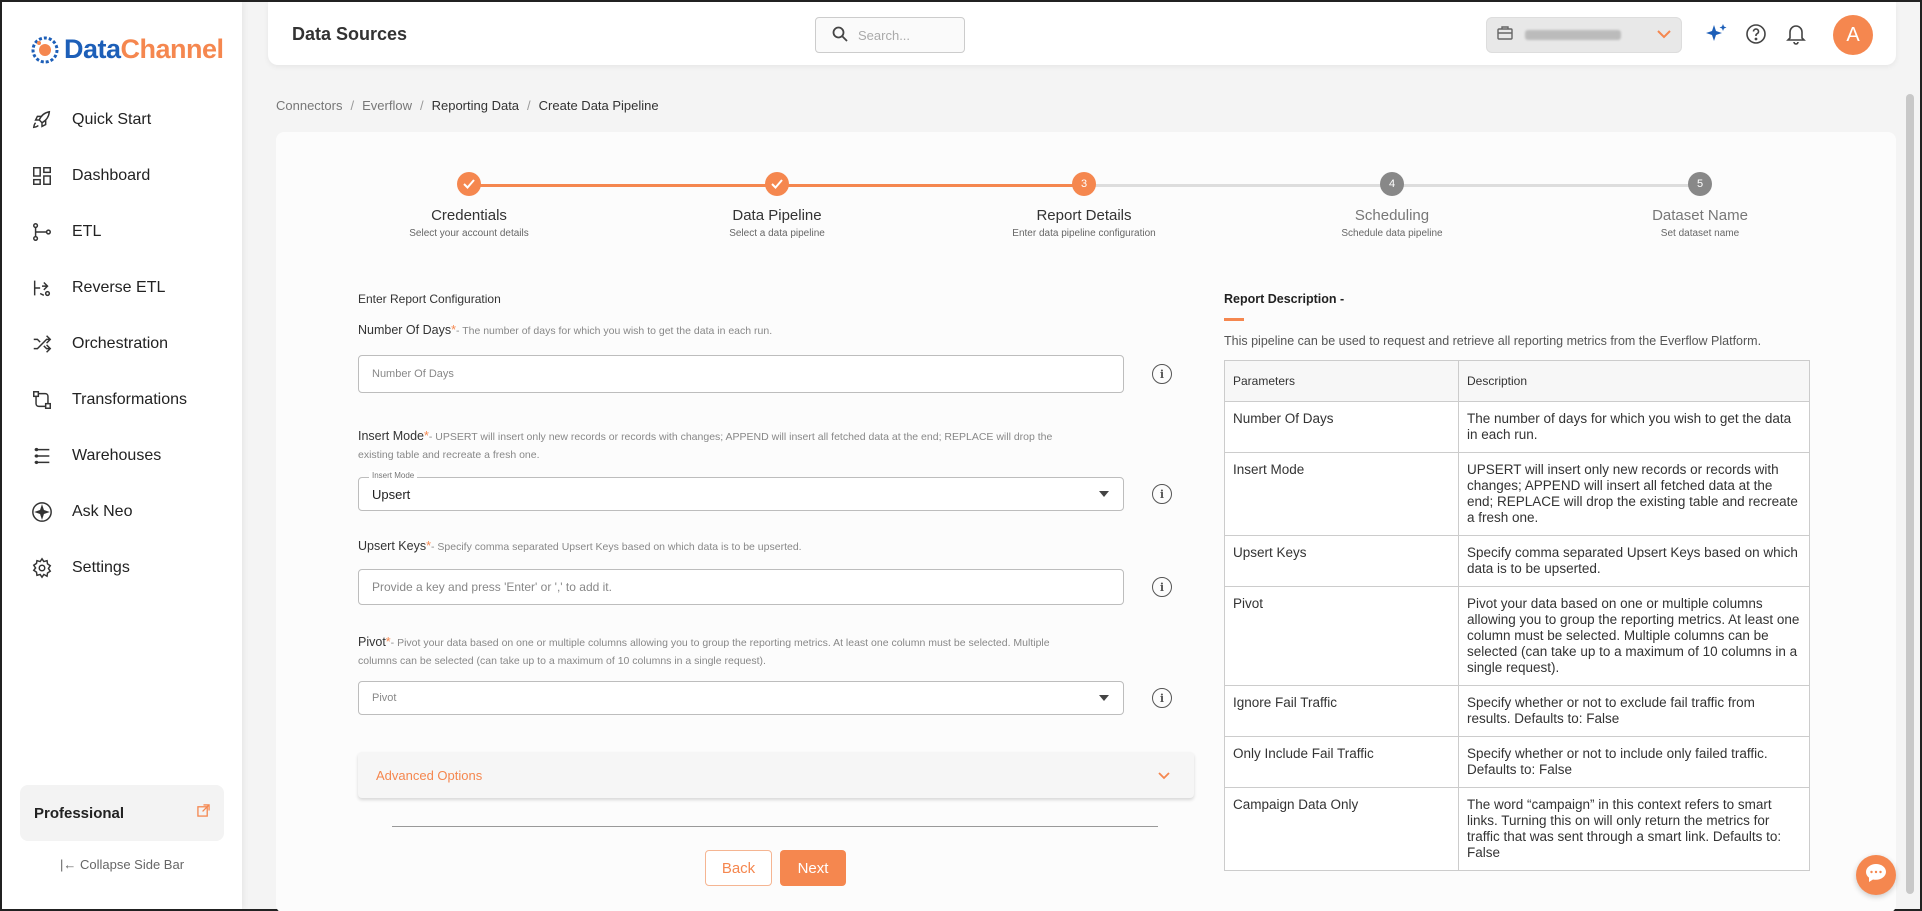 This screenshot has width=1922, height=911. What do you see at coordinates (122, 400) in the screenshot?
I see `sidebar-item-transformations: Transformations` at bounding box center [122, 400].